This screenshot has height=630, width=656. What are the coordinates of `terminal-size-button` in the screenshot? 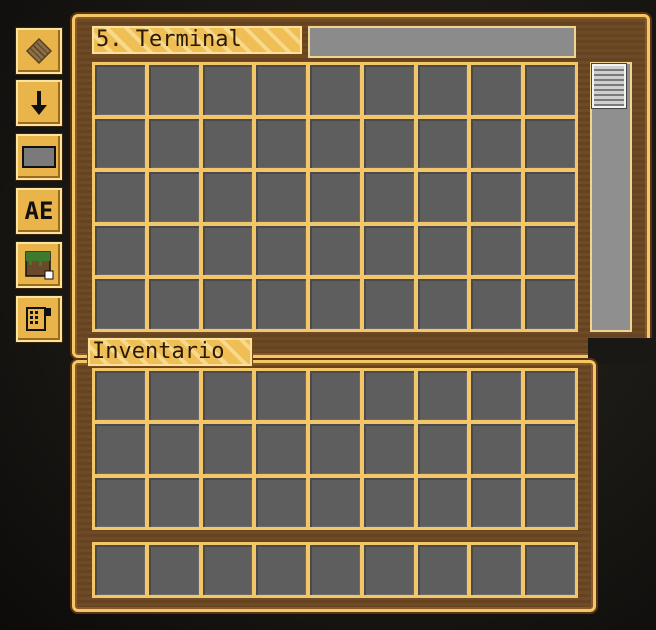 It's located at (39, 157).